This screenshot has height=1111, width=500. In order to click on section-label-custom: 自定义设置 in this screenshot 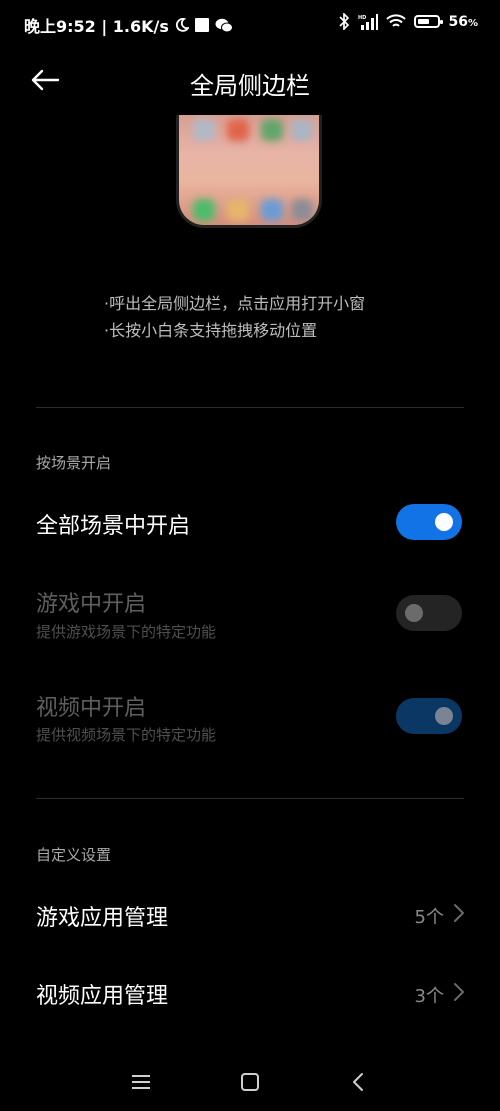, I will do `click(74, 855)`.